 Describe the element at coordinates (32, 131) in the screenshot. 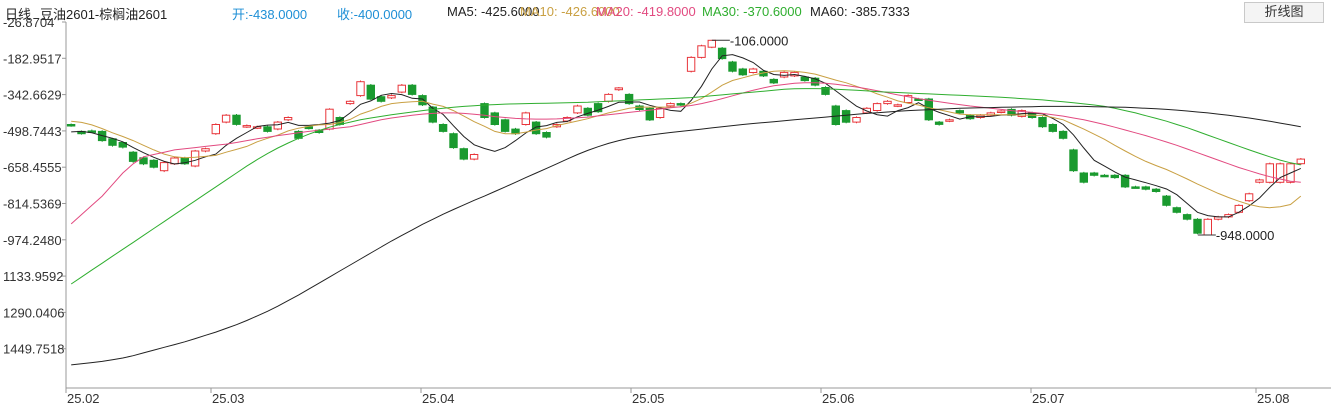

I see `y-tick-label: -498.7443` at that location.